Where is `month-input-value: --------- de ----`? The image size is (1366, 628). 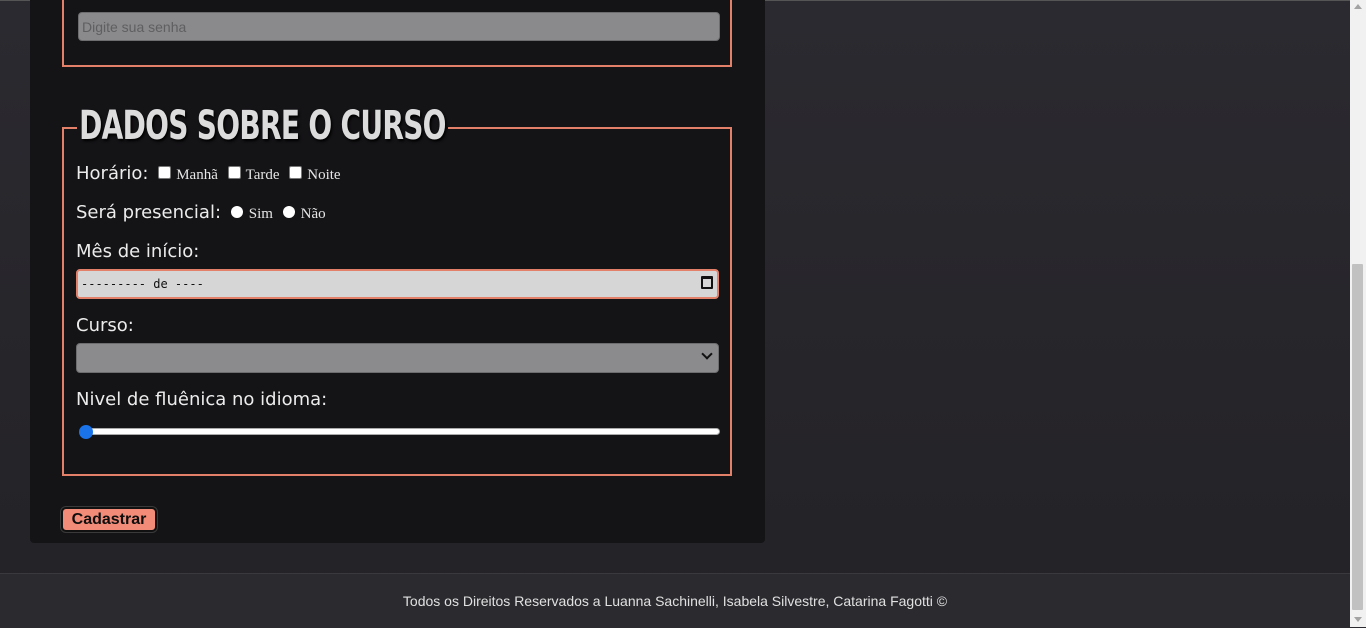 month-input-value: --------- de ---- is located at coordinates (142, 284).